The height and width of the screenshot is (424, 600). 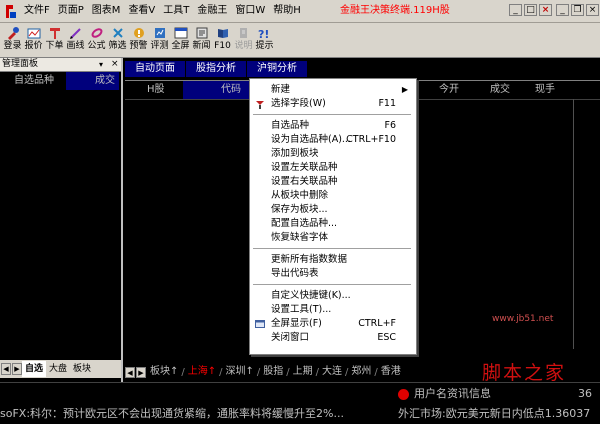 What do you see at coordinates (332, 324) in the screenshot?
I see `context-menu-item: 全屏显示(F) CTRL+F` at bounding box center [332, 324].